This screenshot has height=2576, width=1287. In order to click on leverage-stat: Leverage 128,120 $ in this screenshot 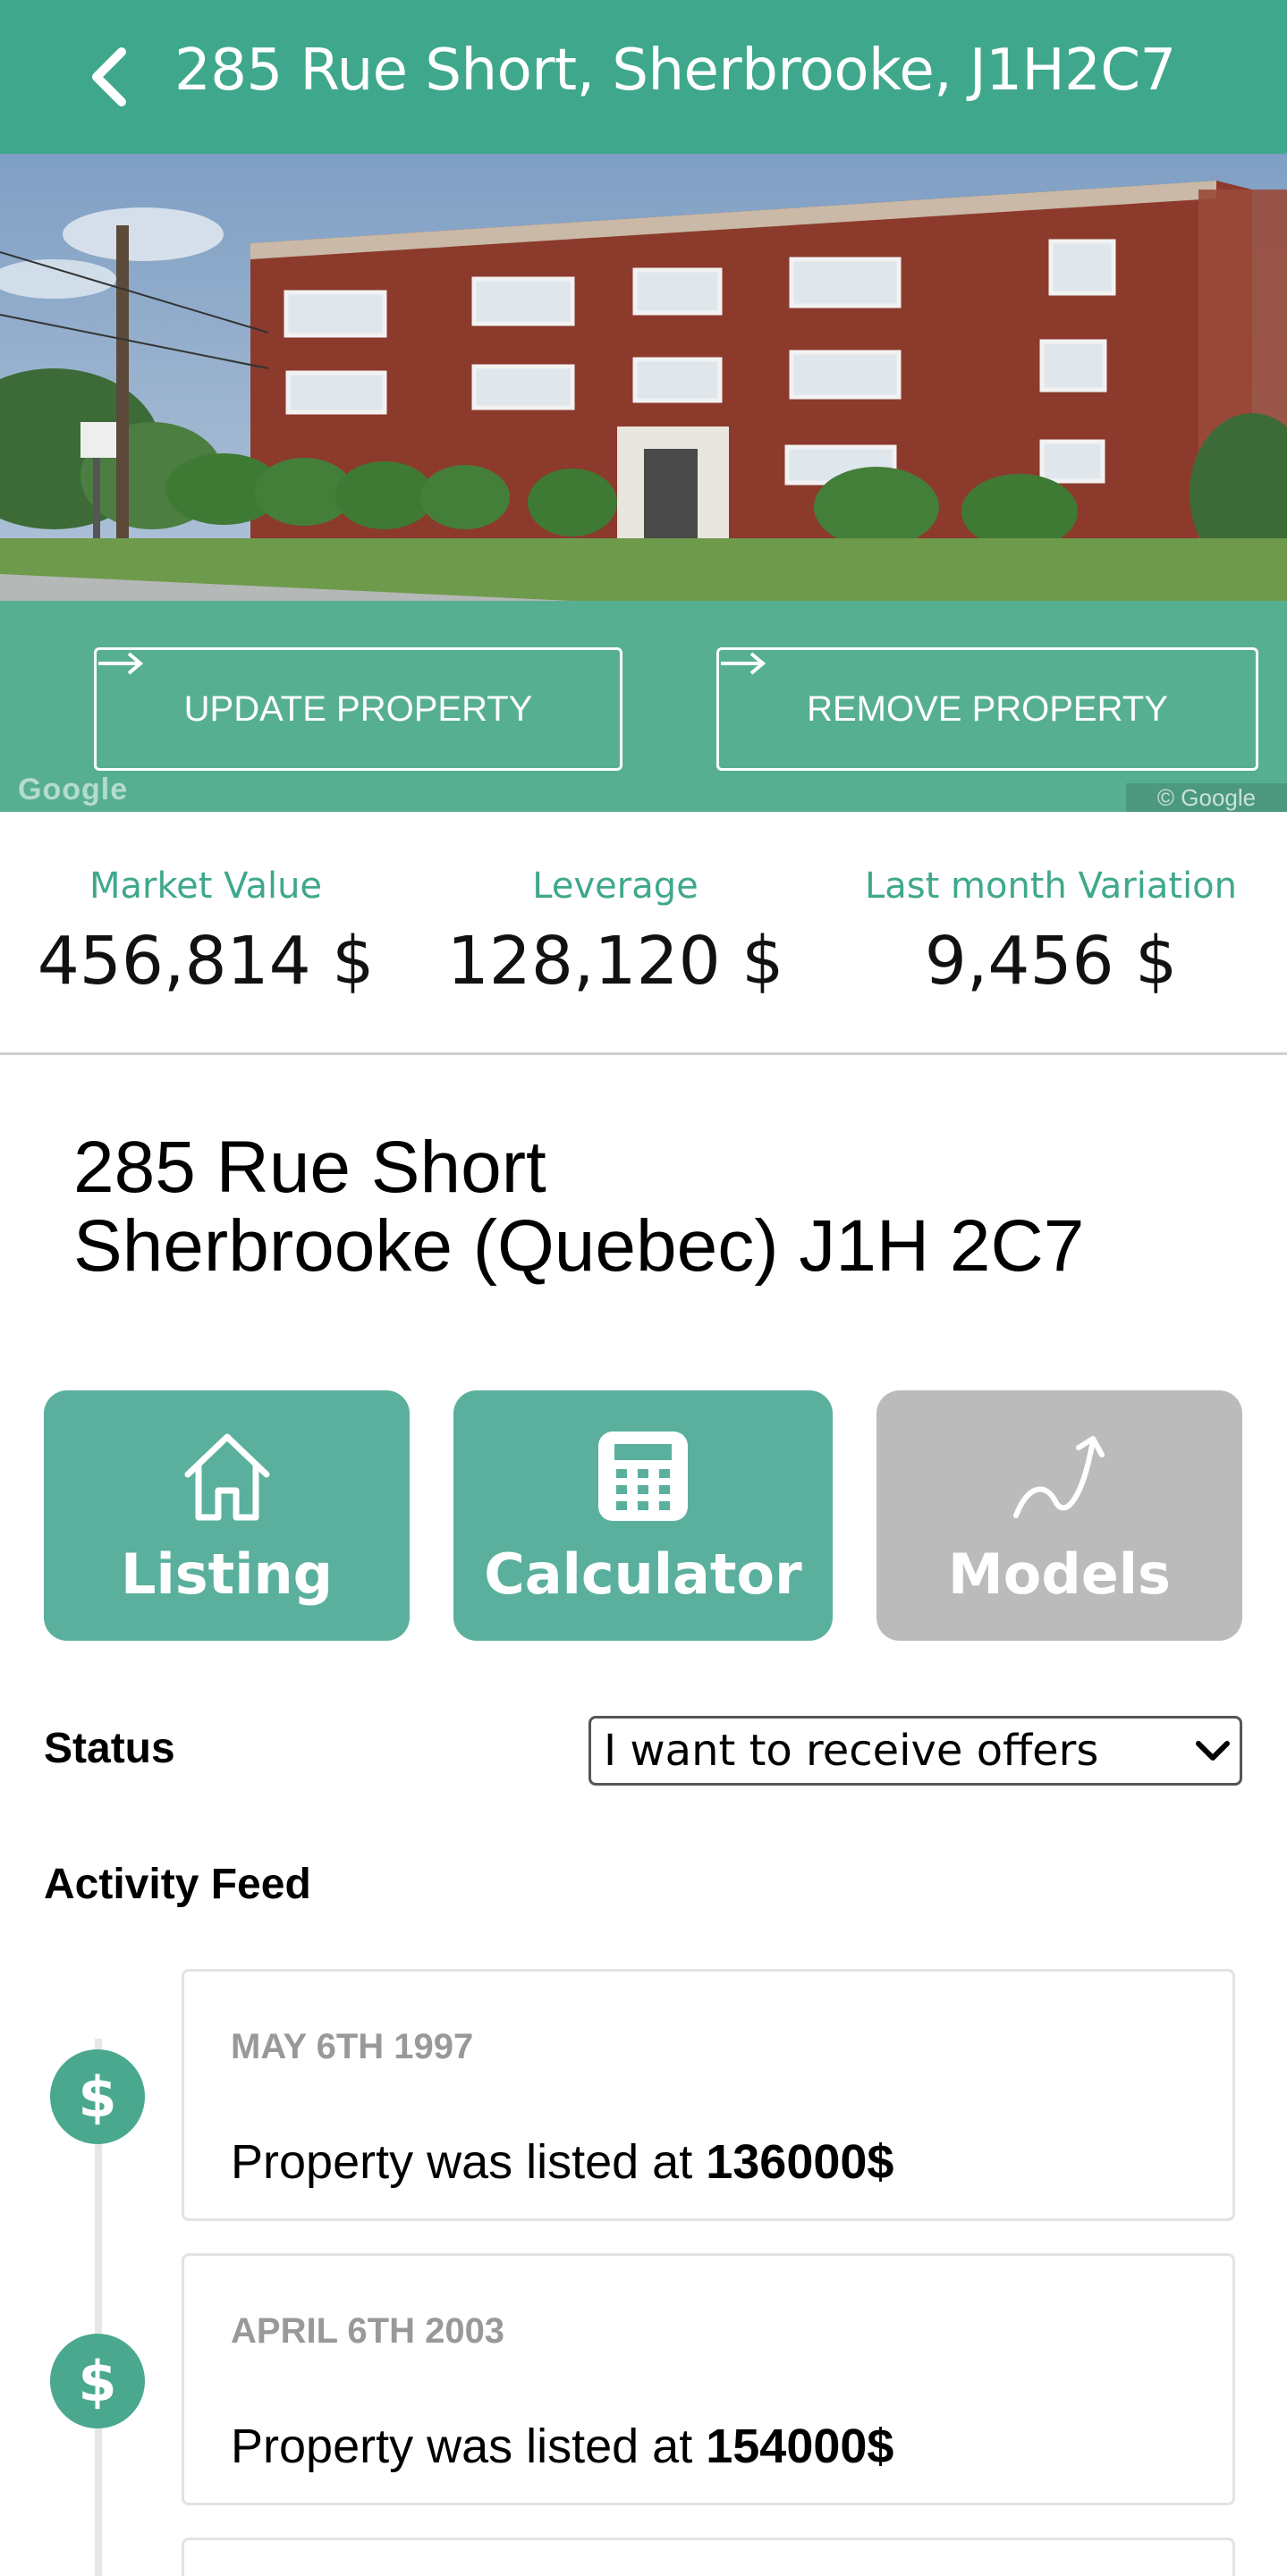, I will do `click(615, 933)`.